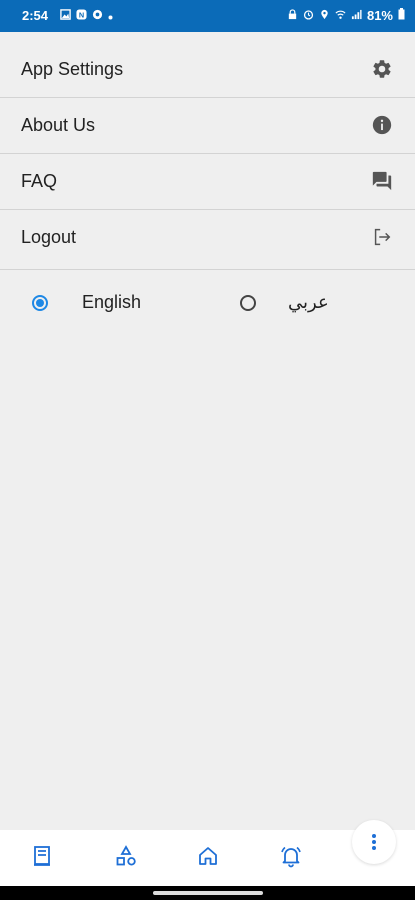  Describe the element at coordinates (207, 240) in the screenshot. I see `menu-item-logout: Logout` at that location.